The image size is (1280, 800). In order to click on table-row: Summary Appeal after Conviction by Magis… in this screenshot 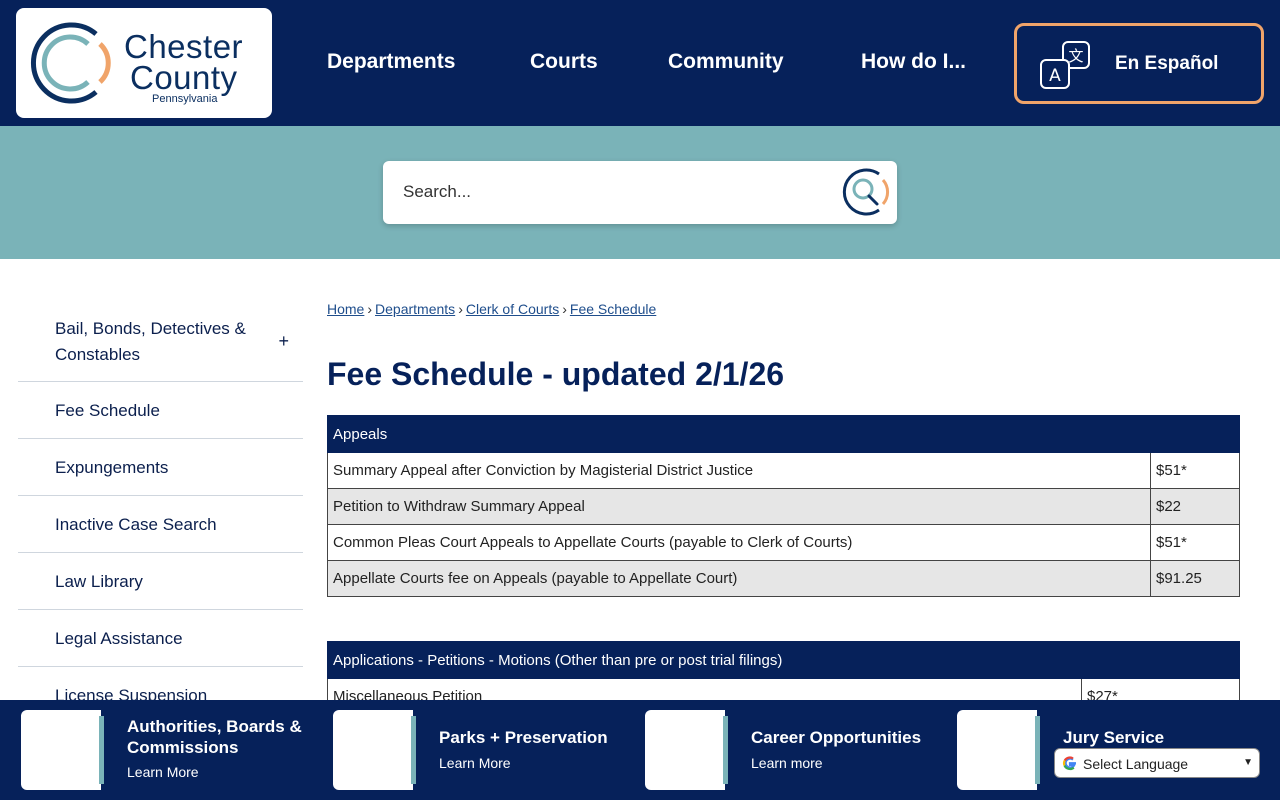, I will do `click(783, 470)`.